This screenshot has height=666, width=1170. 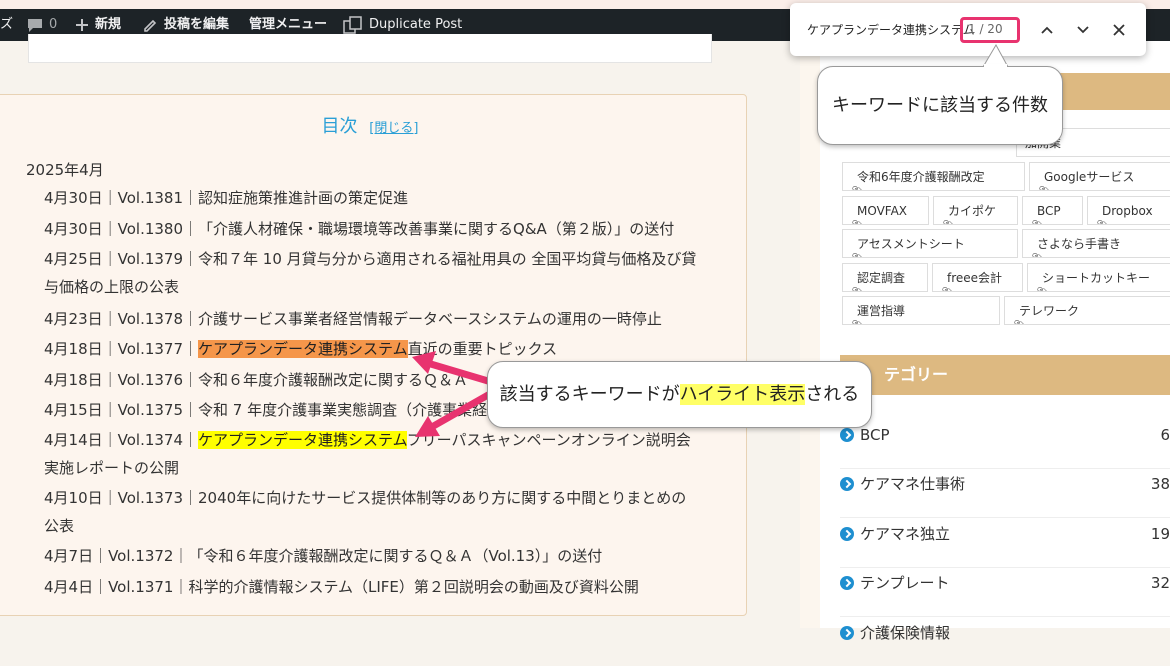 I want to click on category-item: BCP 6, so click(x=1005, y=444).